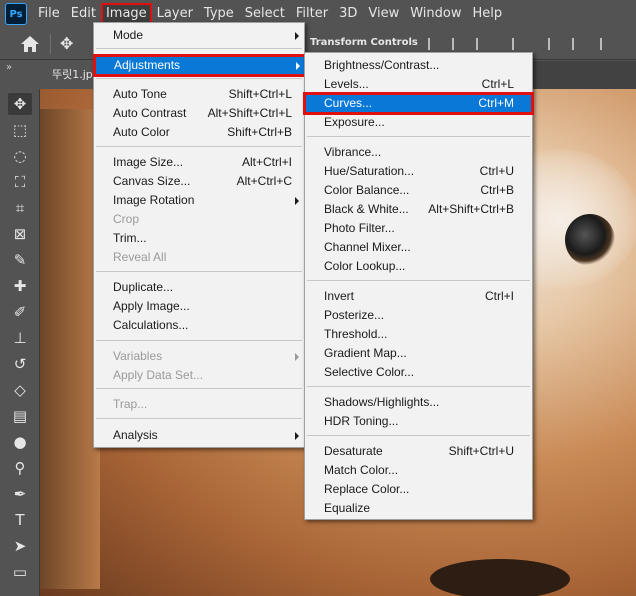 The height and width of the screenshot is (596, 636). Describe the element at coordinates (20, 312) in the screenshot. I see `brush-icon: ✐` at that location.